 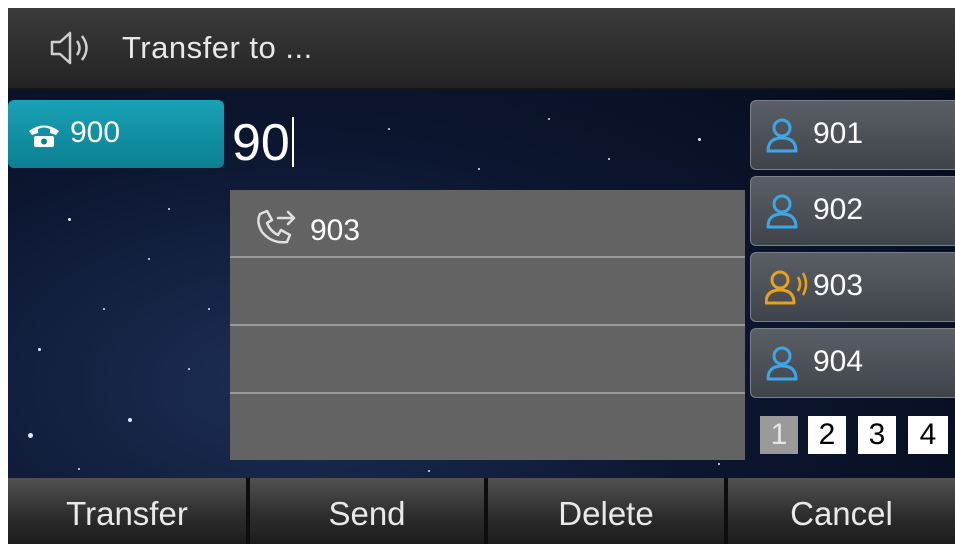 I want to click on suggestion-item: 903, so click(x=487, y=224).